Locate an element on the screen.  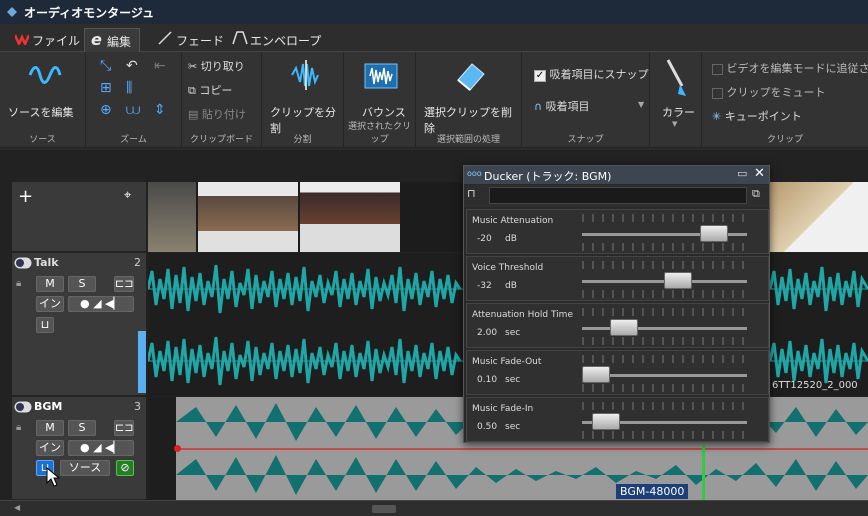
envelope-point-icon is located at coordinates (177, 448).